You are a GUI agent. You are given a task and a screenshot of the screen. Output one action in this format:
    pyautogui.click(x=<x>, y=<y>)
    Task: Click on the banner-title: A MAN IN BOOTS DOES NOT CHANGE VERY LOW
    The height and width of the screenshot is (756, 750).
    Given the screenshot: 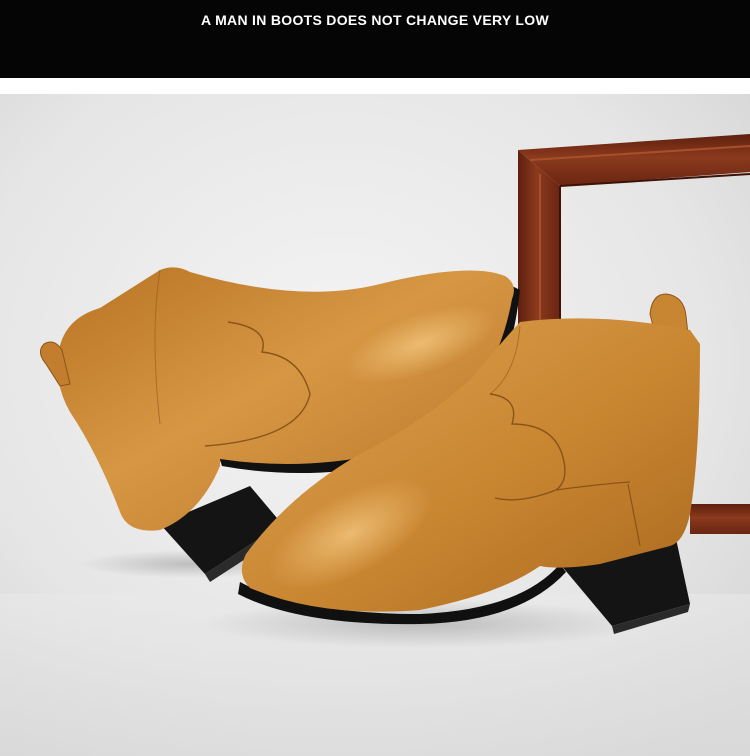 What is the action you would take?
    pyautogui.click(x=375, y=20)
    